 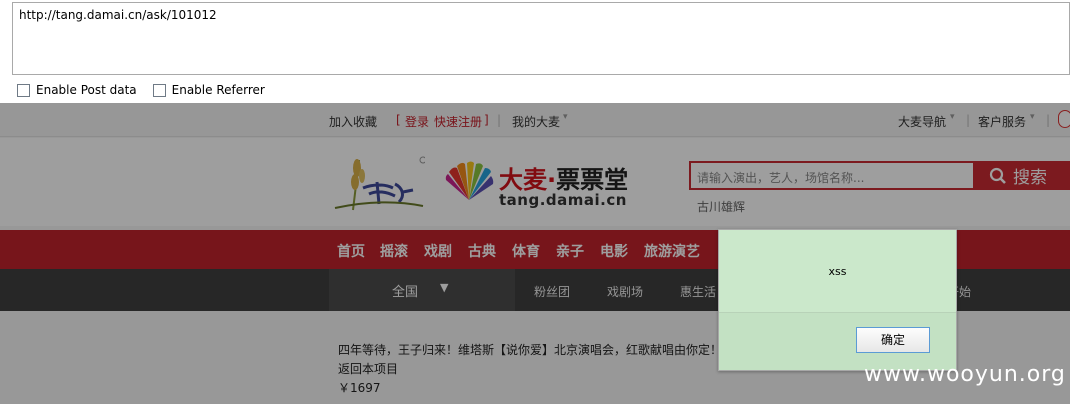 What do you see at coordinates (965, 374) in the screenshot?
I see `watermark: www.wooyun.org` at bounding box center [965, 374].